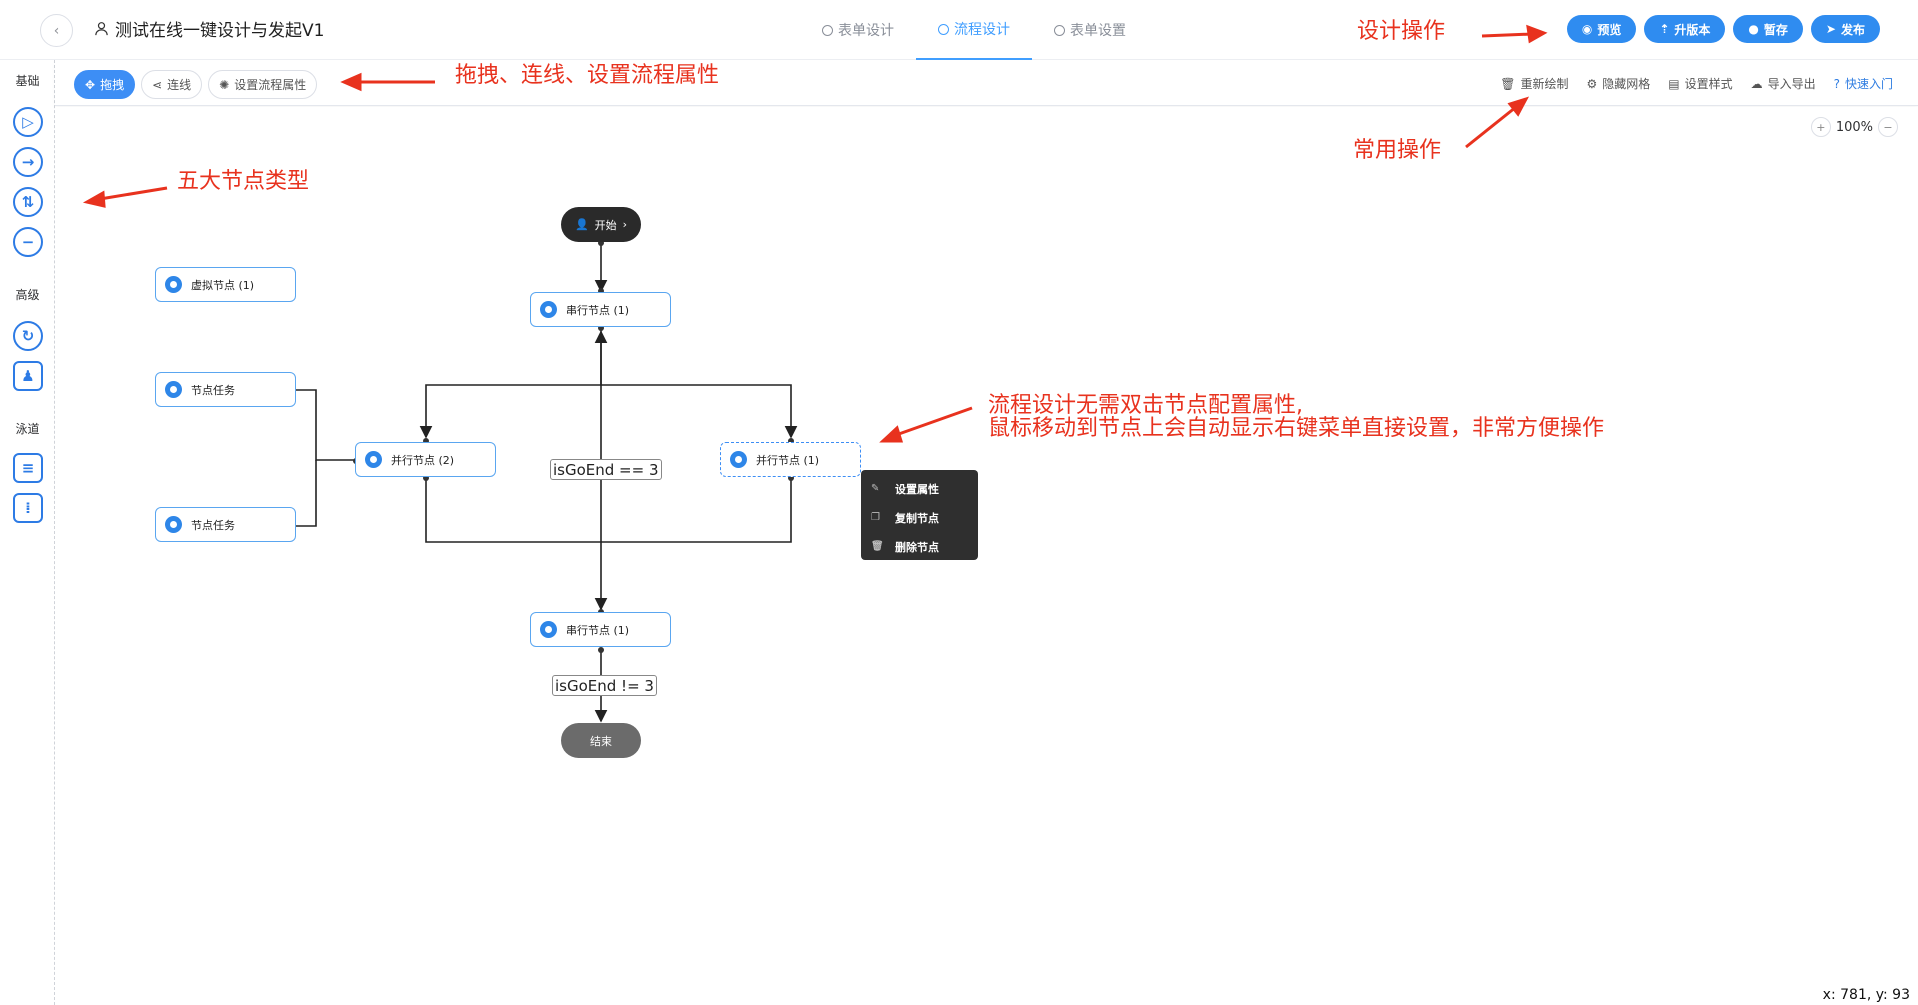 This screenshot has height=1005, width=1918. I want to click on edge-serial1-parallel1, so click(699, 411).